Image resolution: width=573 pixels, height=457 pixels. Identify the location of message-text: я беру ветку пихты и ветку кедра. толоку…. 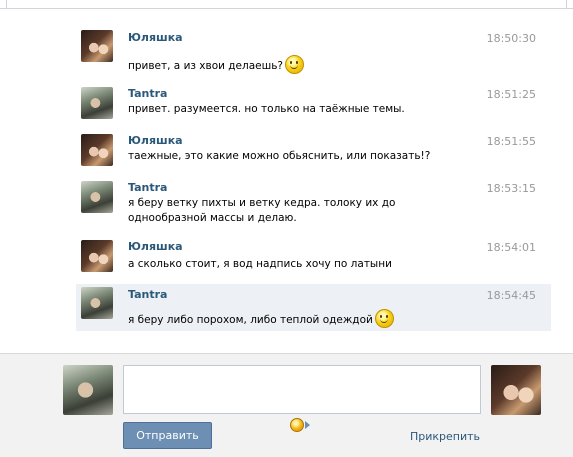
(262, 210).